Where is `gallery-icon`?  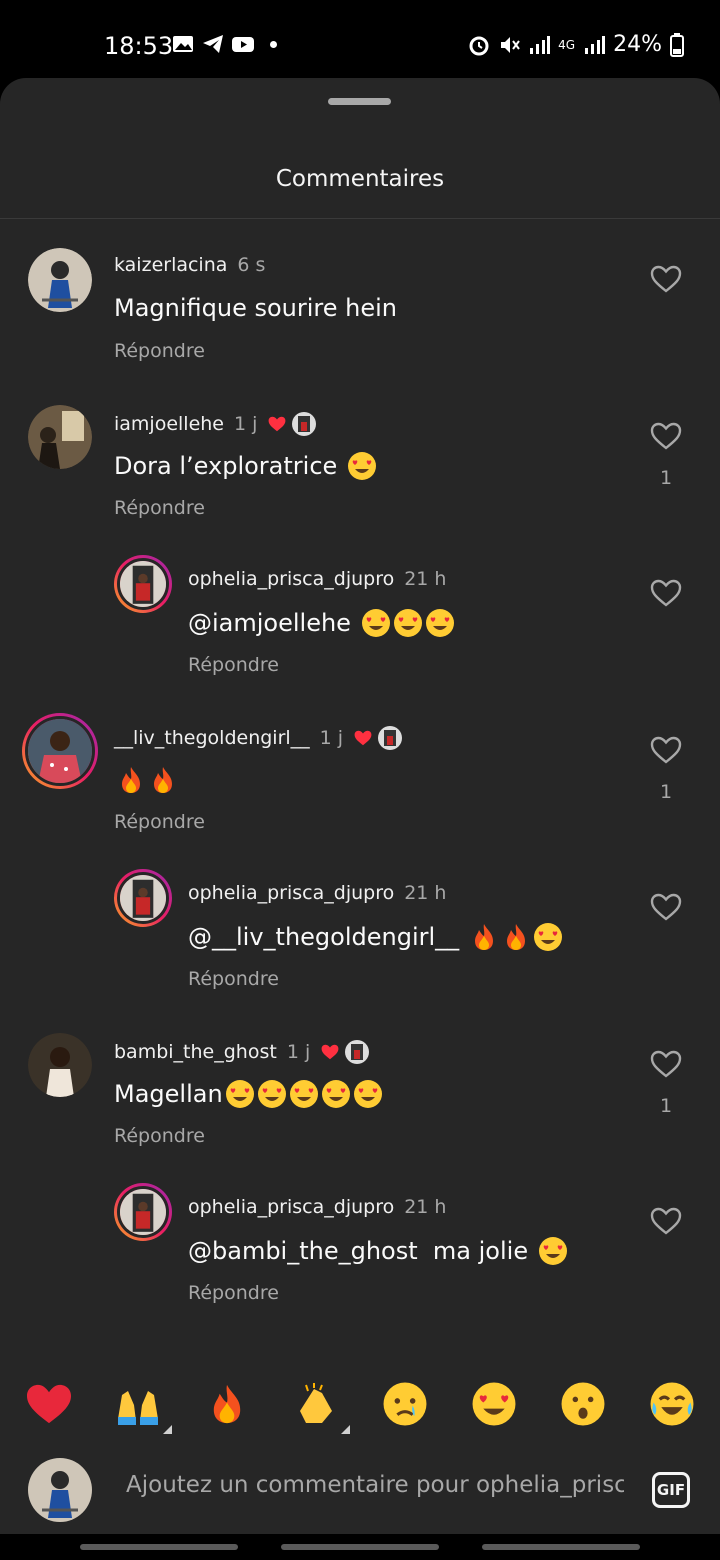 gallery-icon is located at coordinates (183, 44).